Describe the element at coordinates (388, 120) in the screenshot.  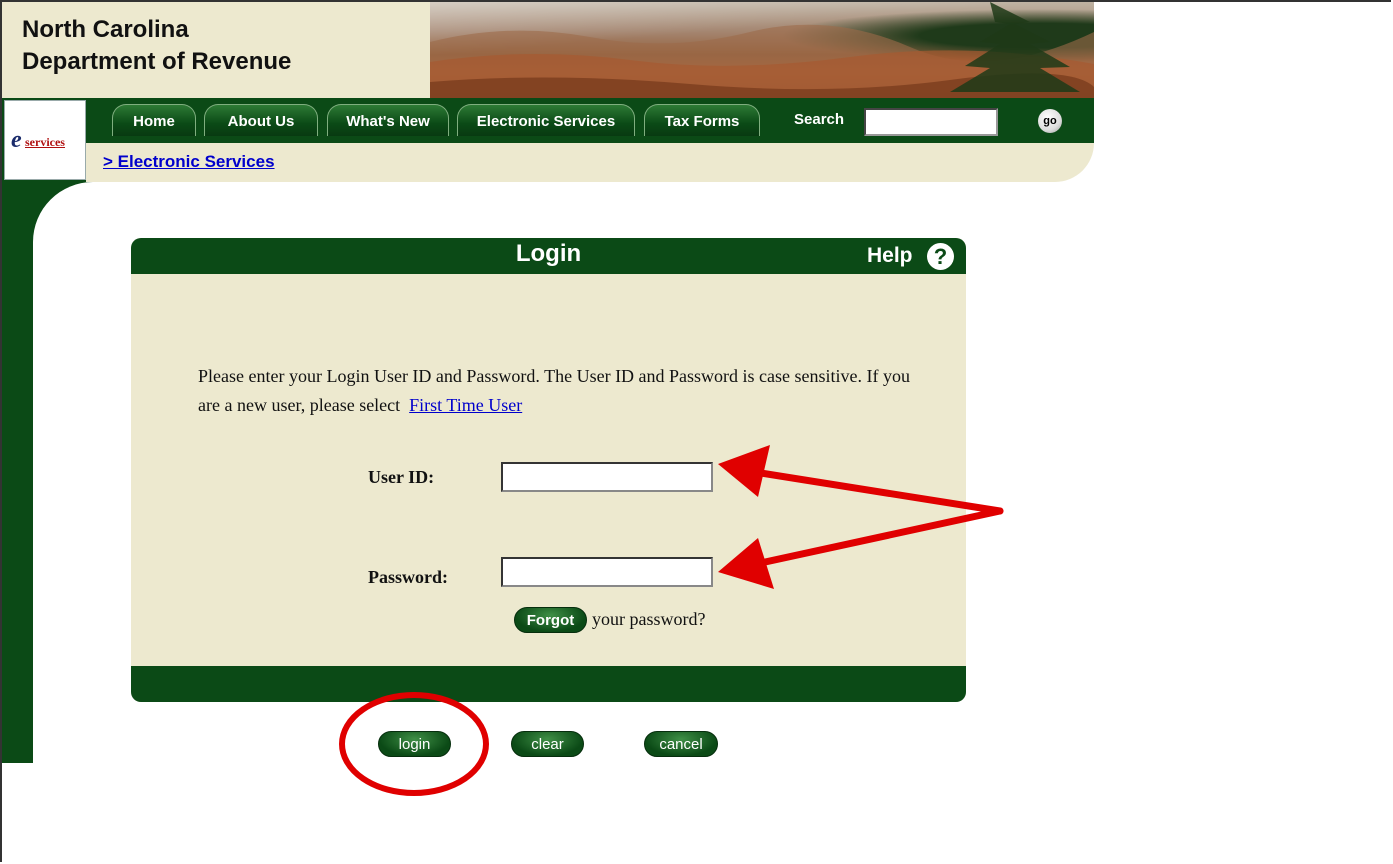
I see `nav-tab-whats-new: What's New` at that location.